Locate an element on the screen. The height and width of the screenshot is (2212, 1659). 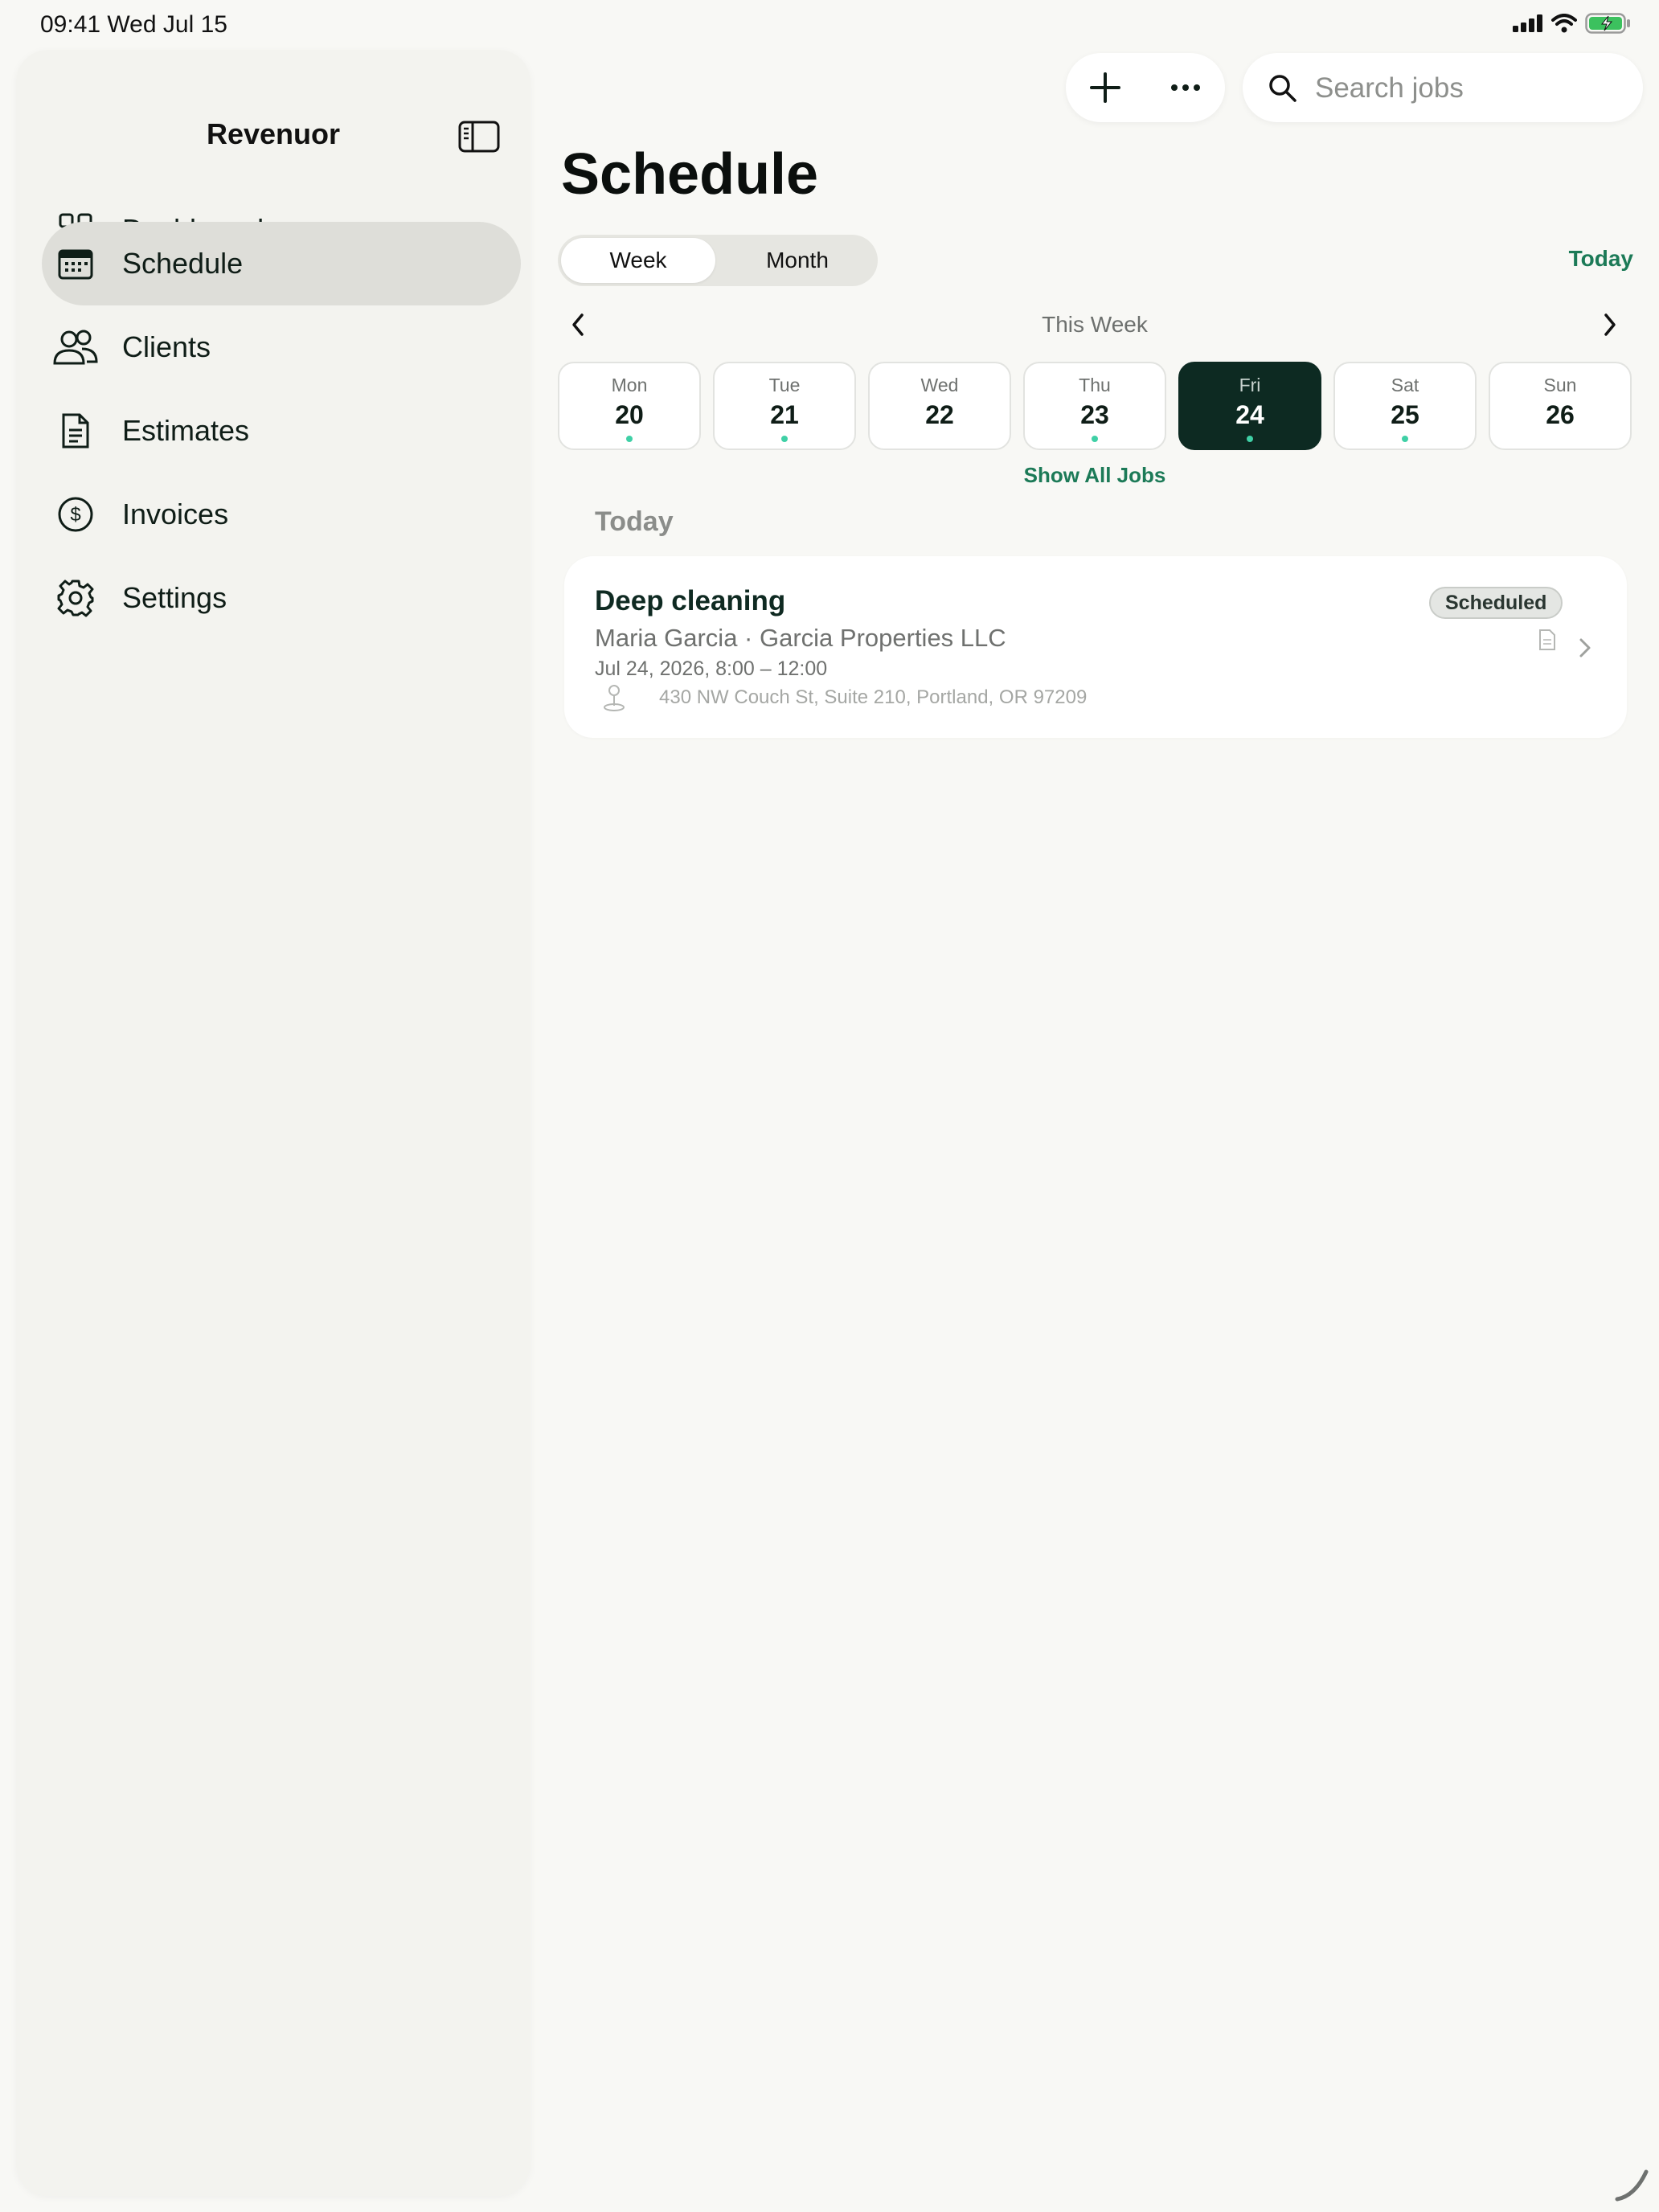
add-button is located at coordinates (1105, 88).